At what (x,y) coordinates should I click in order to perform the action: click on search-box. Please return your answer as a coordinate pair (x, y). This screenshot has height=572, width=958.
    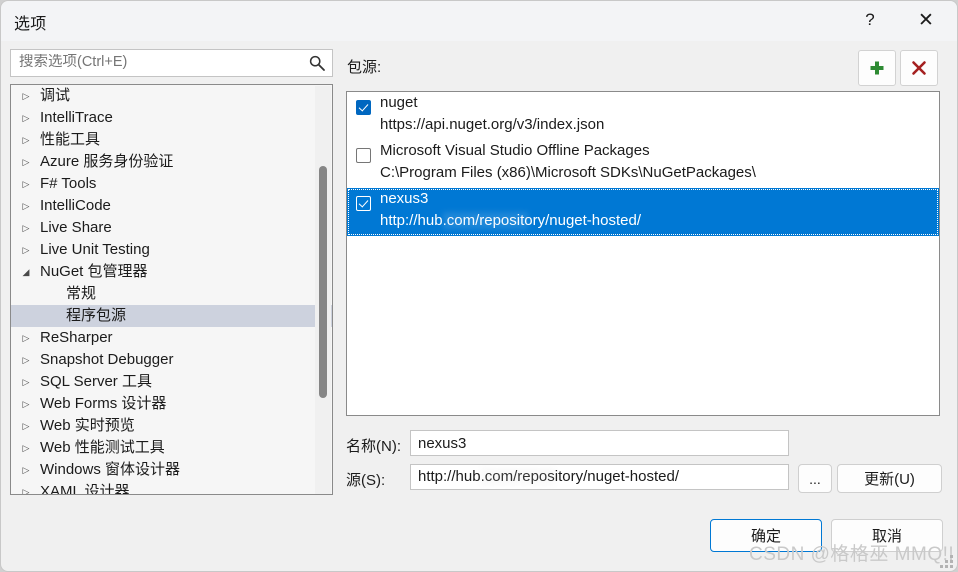
    Looking at the image, I should click on (171, 63).